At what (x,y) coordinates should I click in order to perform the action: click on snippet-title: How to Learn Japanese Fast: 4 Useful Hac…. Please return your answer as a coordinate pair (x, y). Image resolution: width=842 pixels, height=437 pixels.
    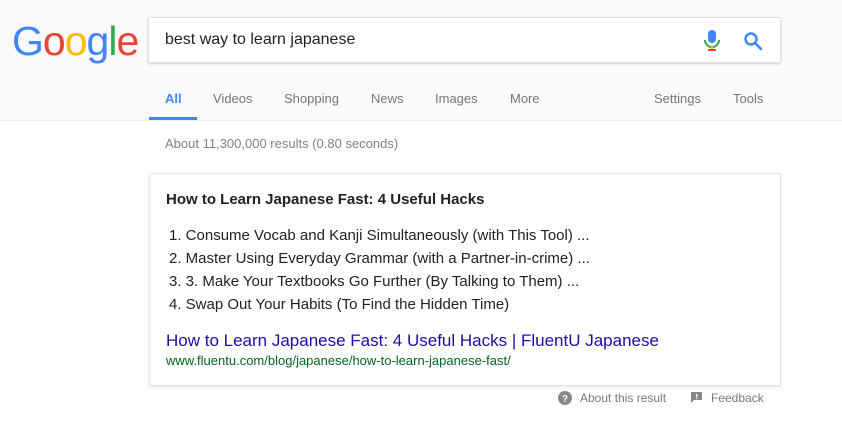
    Looking at the image, I should click on (325, 199).